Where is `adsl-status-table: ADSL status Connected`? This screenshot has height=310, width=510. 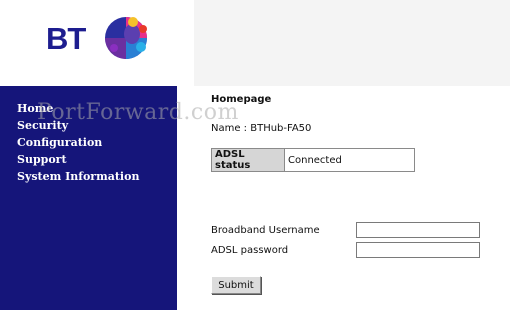 adsl-status-table: ADSL status Connected is located at coordinates (313, 160).